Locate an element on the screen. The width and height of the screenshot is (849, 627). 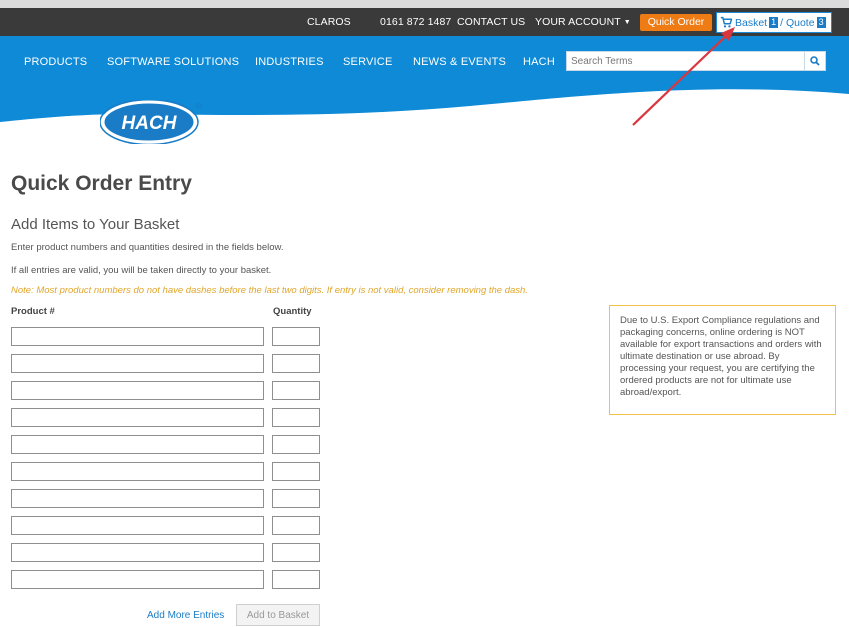
quantity-header: Quantity is located at coordinates (292, 311).